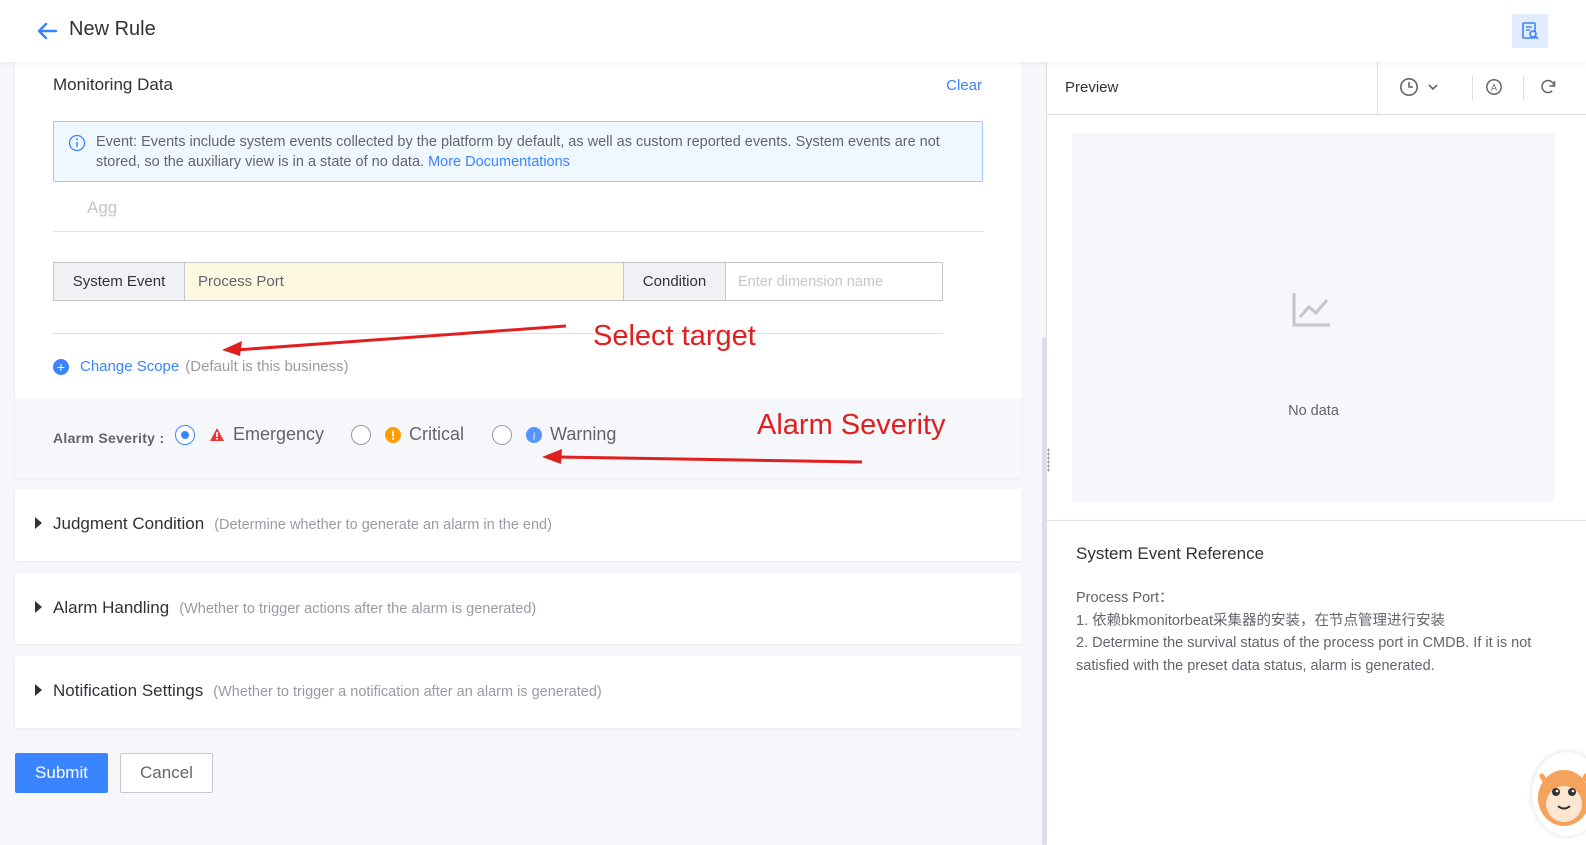 This screenshot has width=1586, height=845. What do you see at coordinates (217, 435) in the screenshot?
I see `warning-triangle-icon` at bounding box center [217, 435].